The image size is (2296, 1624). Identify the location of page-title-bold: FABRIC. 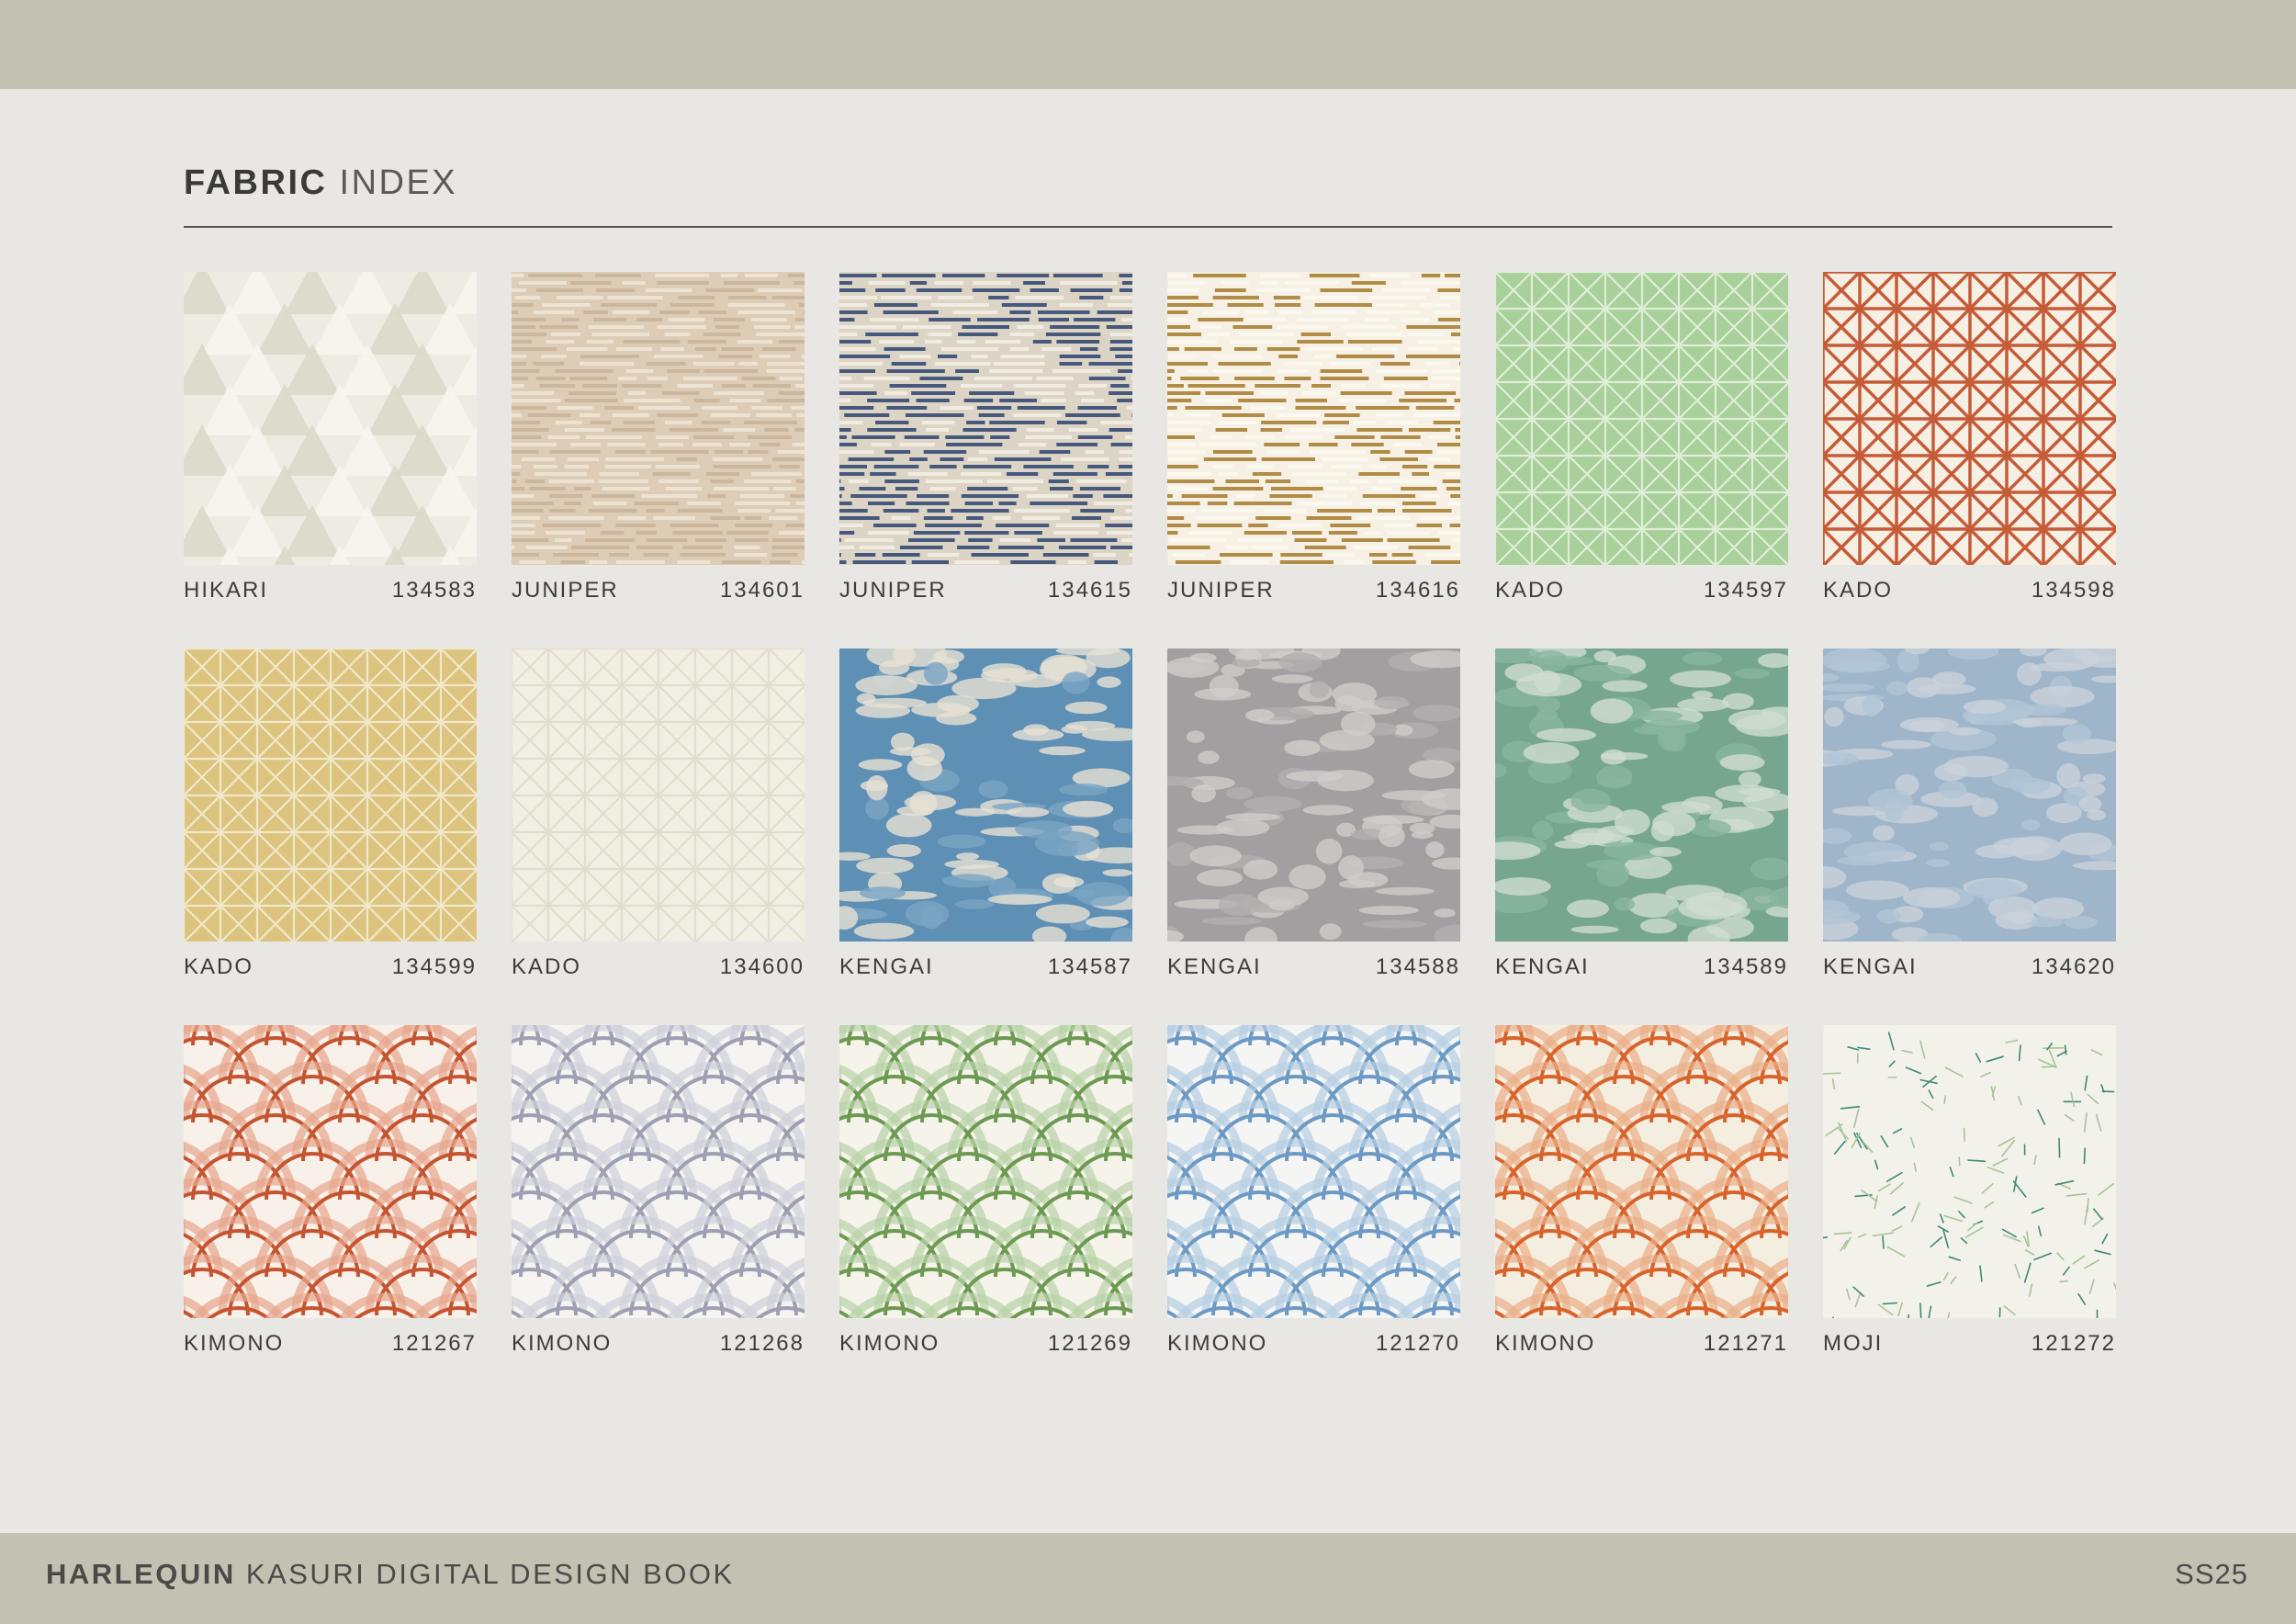
(256, 183).